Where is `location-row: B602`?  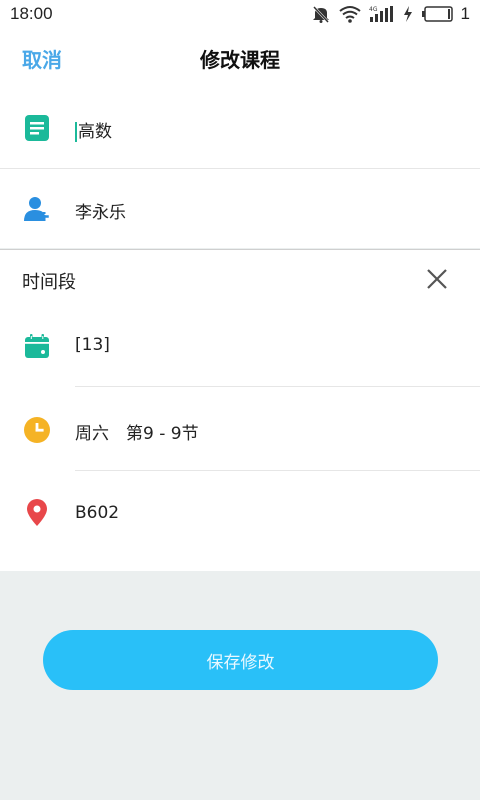 location-row: B602 is located at coordinates (240, 513).